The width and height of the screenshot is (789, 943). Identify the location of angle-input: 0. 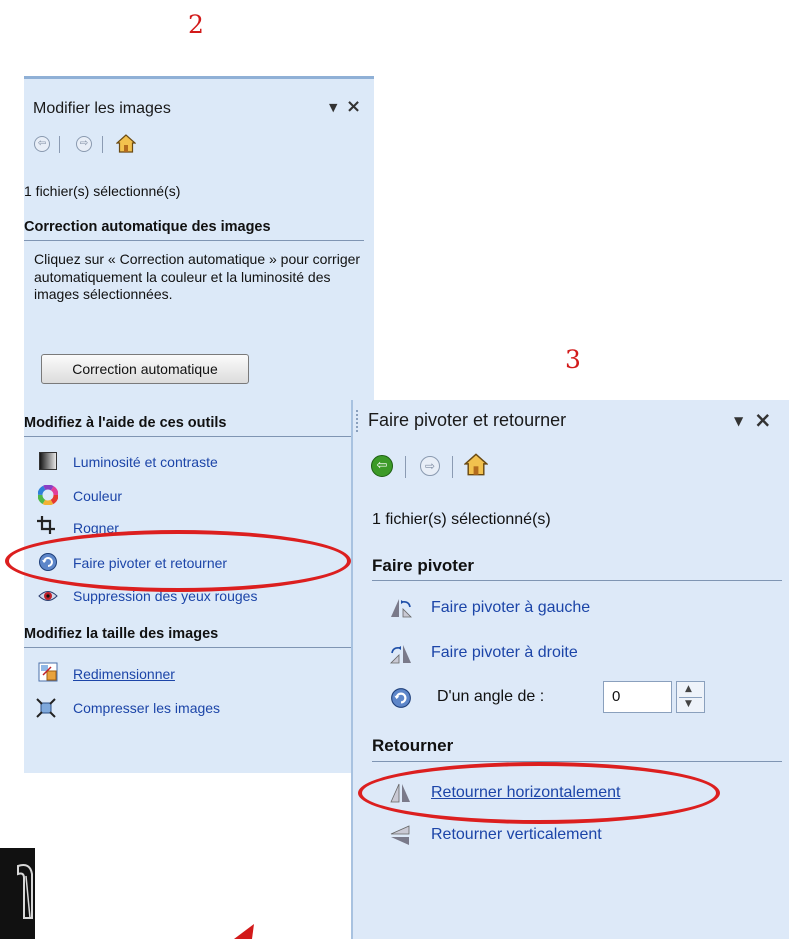
(637, 697).